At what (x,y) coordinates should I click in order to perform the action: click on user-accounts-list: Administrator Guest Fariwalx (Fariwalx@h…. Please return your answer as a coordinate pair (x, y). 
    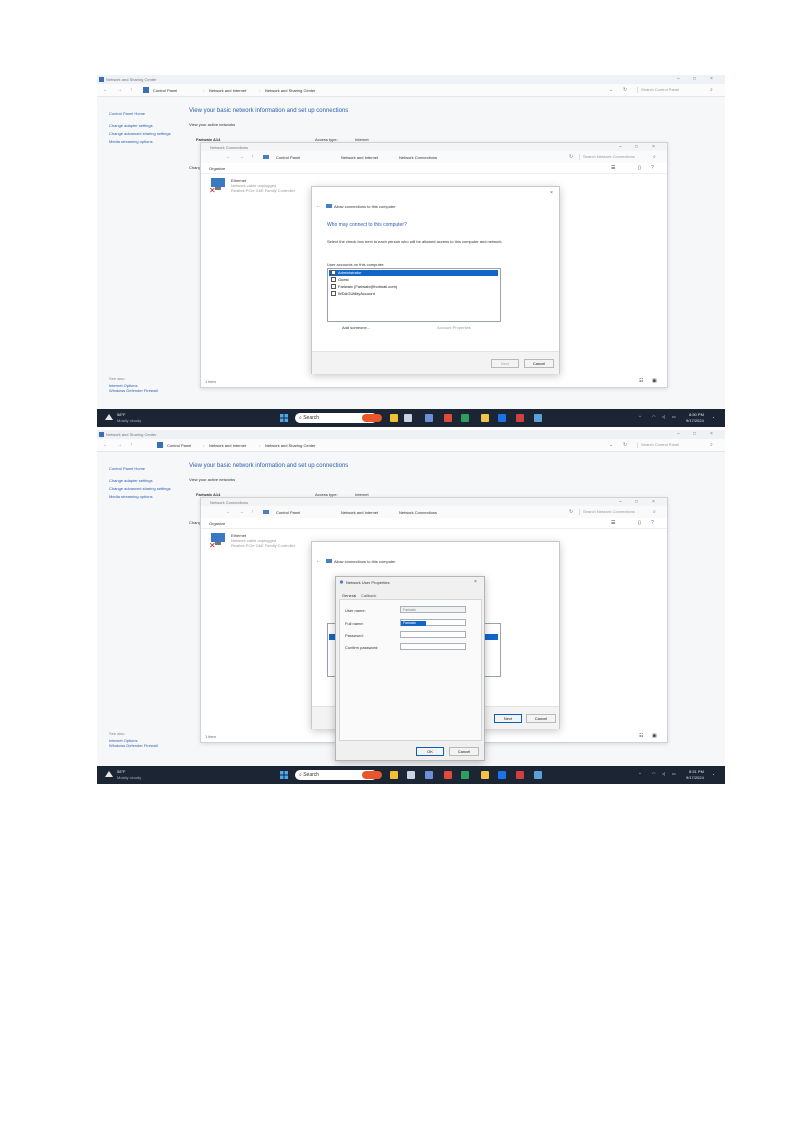
    Looking at the image, I should click on (414, 295).